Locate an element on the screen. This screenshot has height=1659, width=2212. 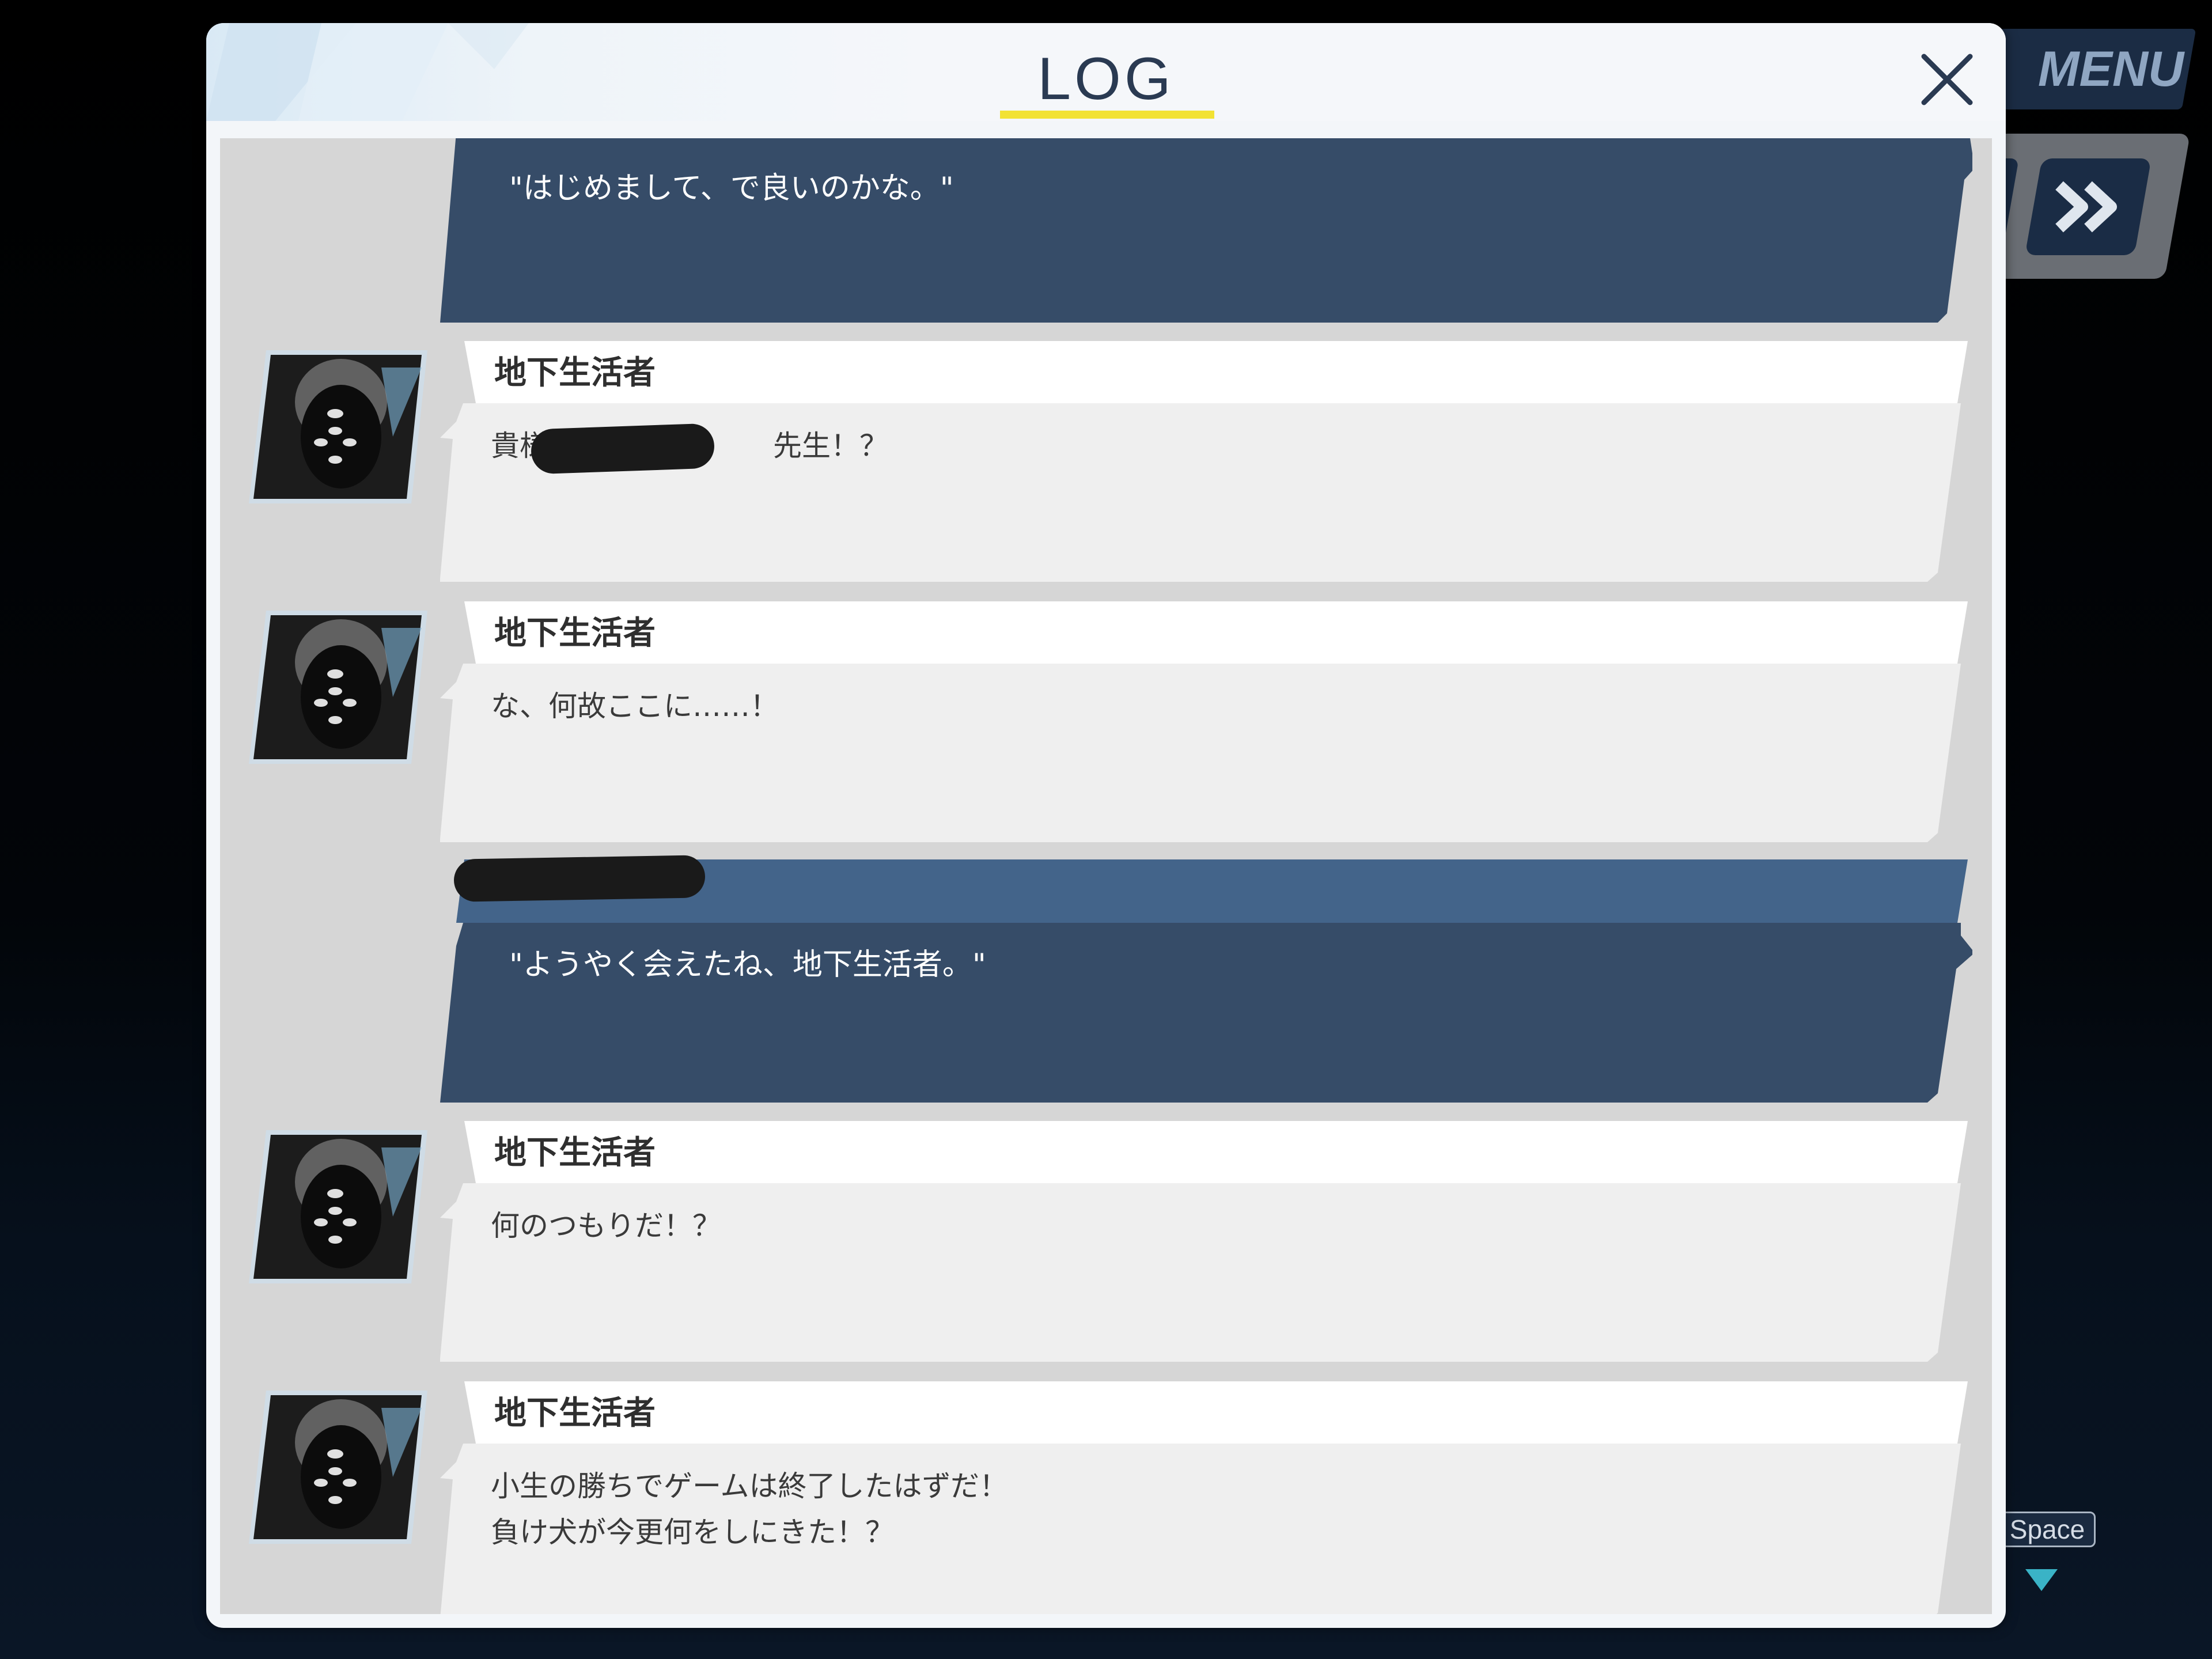
modal-title: LOG is located at coordinates (1106, 79).